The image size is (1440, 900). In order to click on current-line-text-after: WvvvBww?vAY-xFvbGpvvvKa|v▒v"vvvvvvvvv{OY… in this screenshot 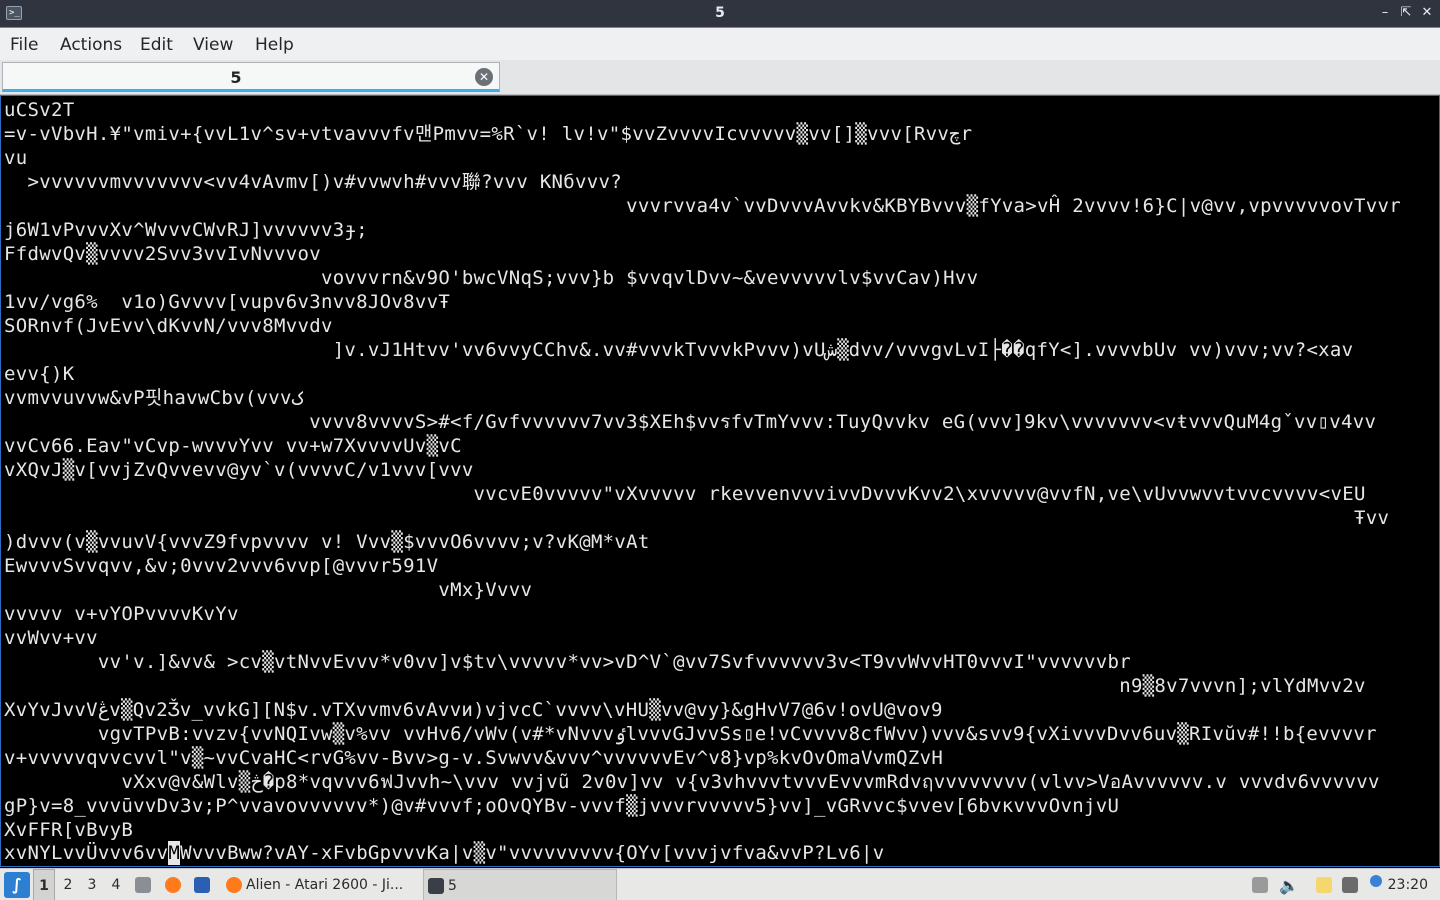, I will do `click(532, 853)`.